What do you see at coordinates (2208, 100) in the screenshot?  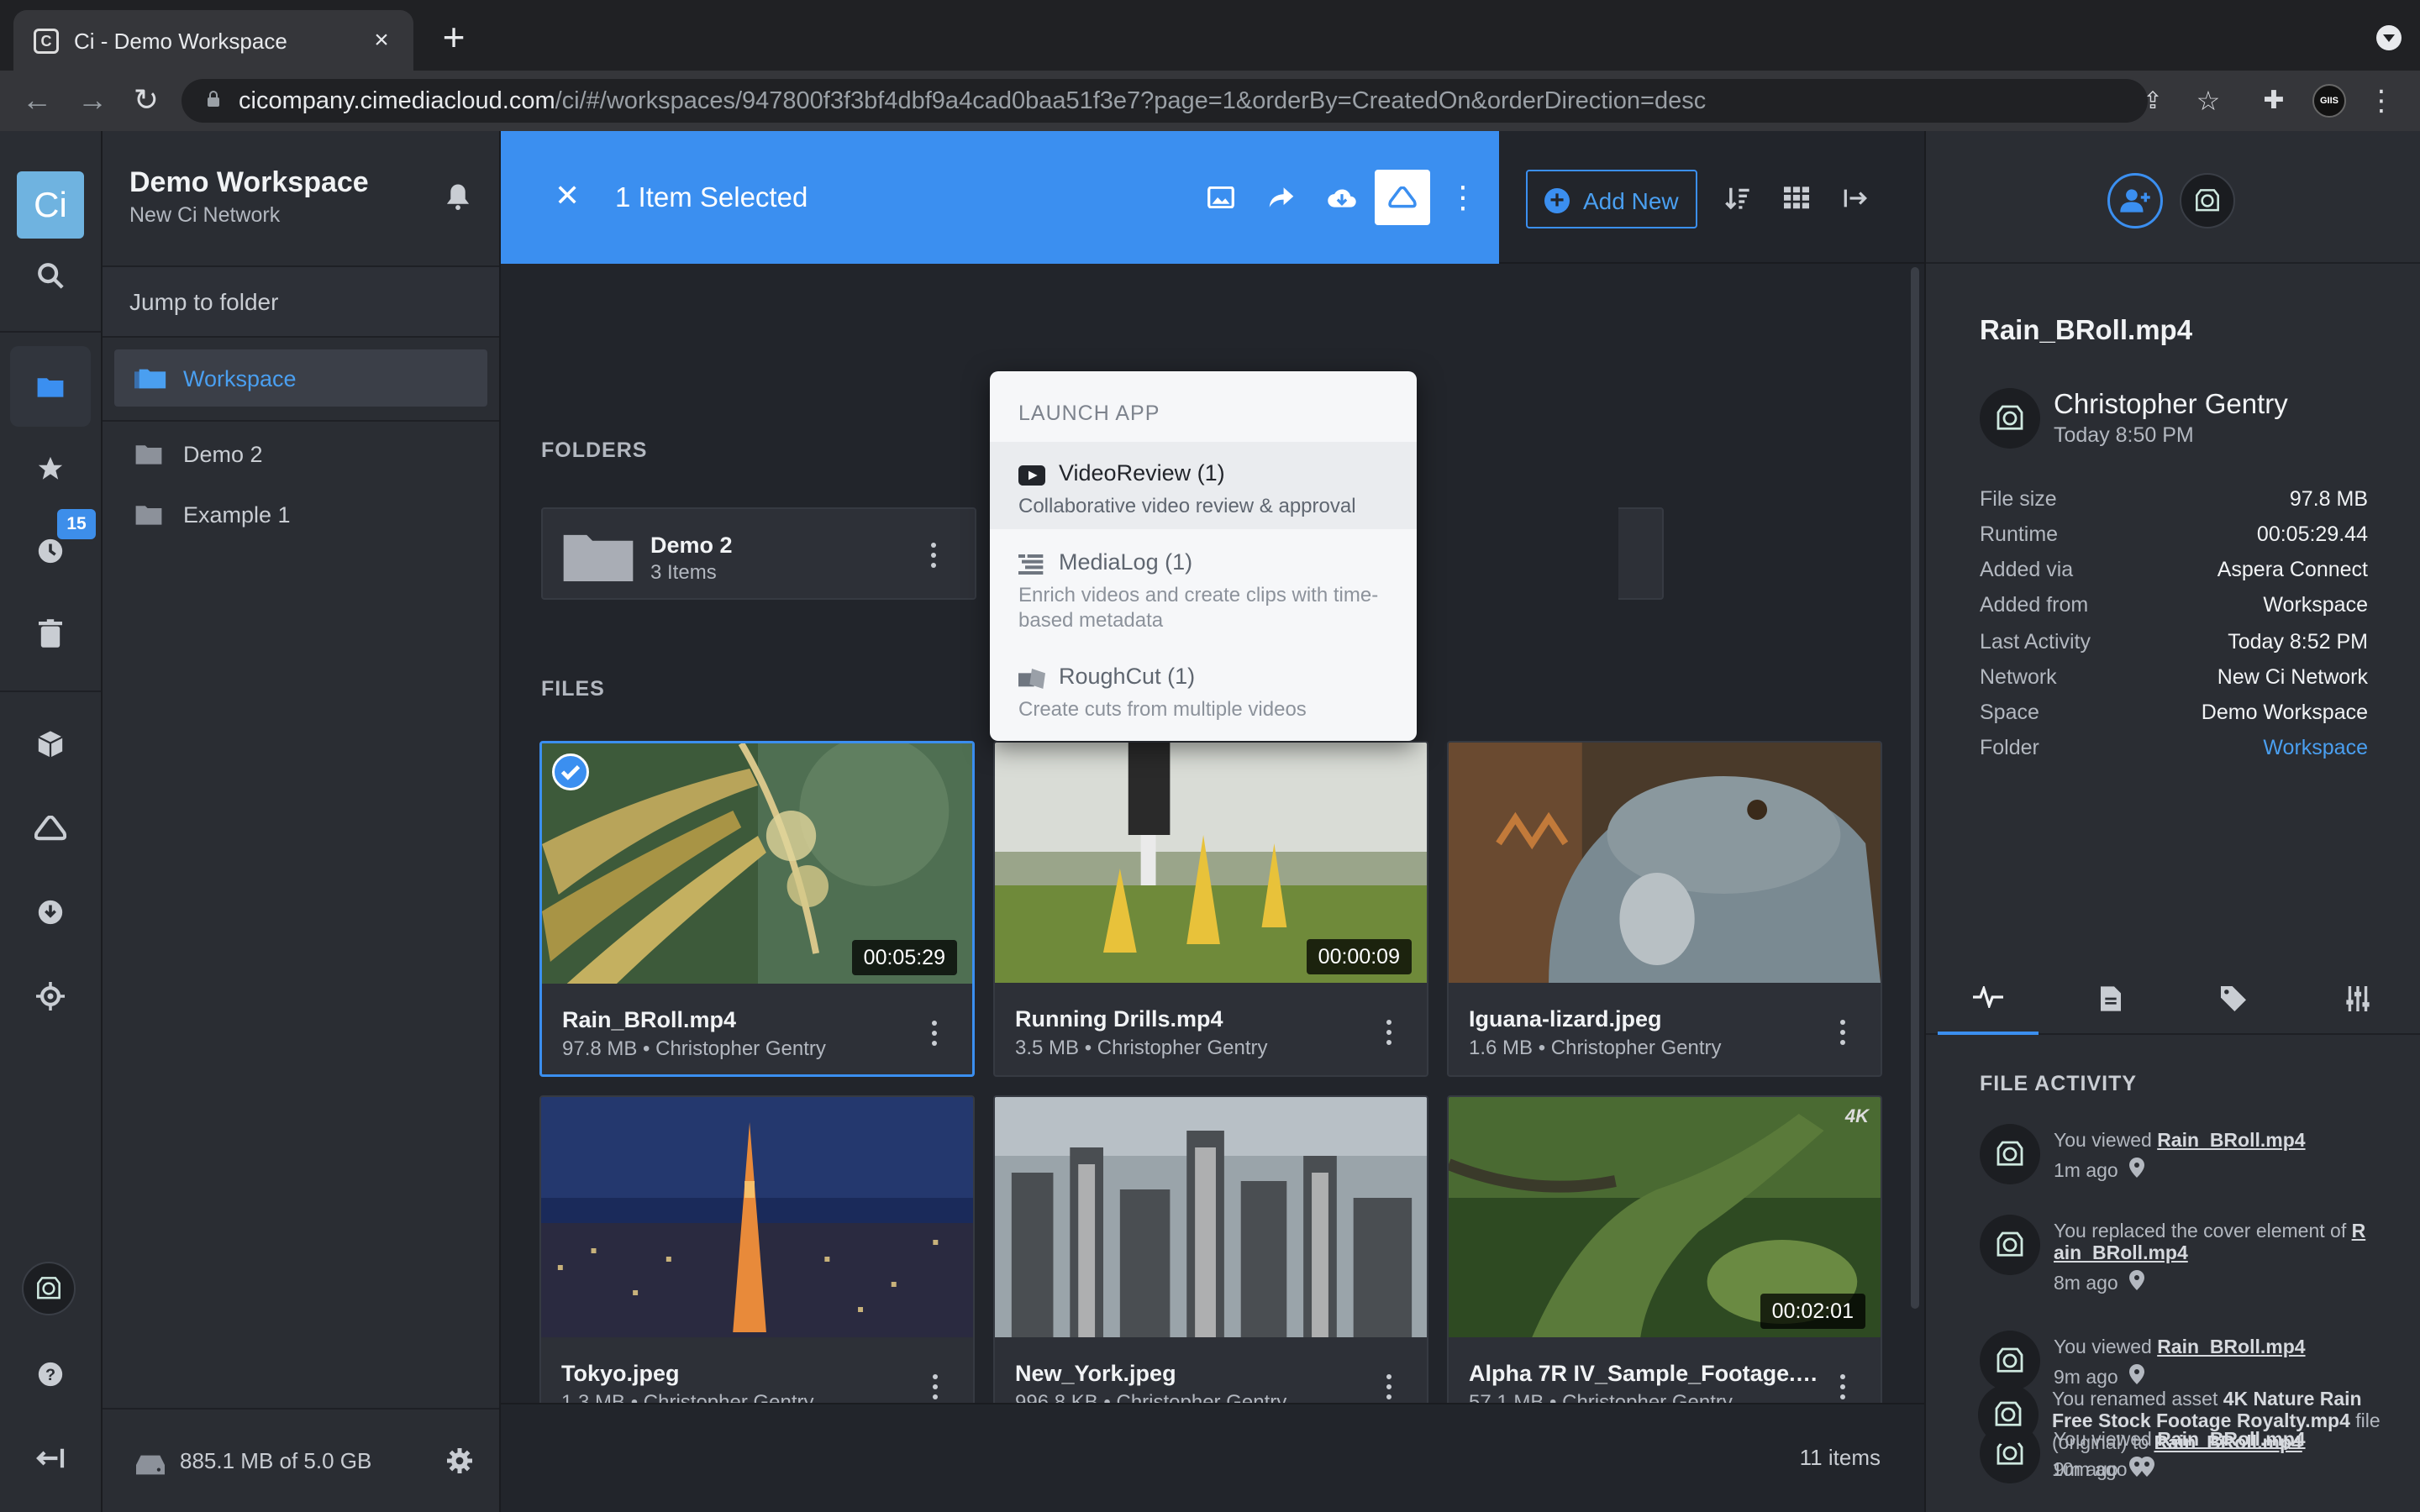 I see `bookmark-star-icon: ☆` at bounding box center [2208, 100].